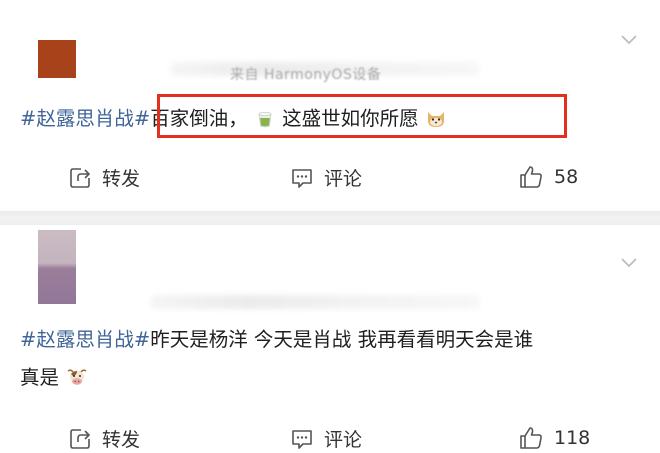 The width and height of the screenshot is (660, 453). Describe the element at coordinates (362, 116) in the screenshot. I see `highlight-annotation-box` at that location.